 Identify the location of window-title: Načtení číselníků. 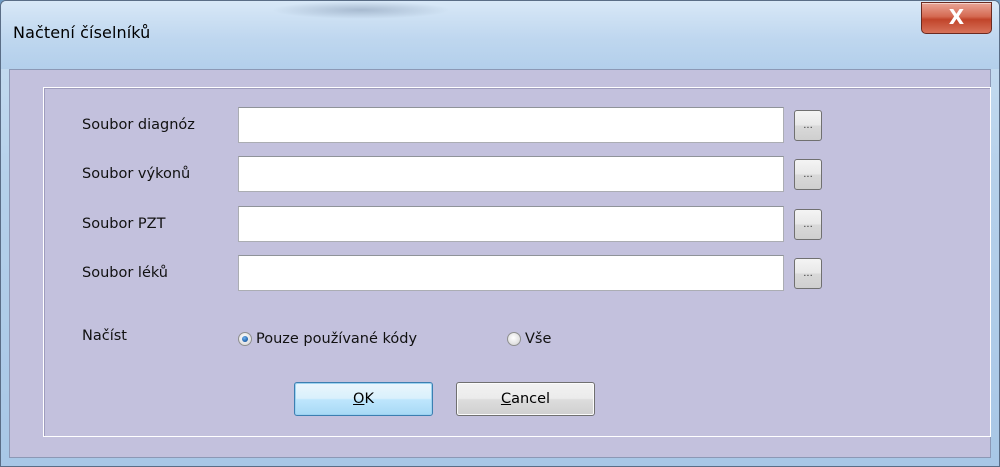
(82, 32).